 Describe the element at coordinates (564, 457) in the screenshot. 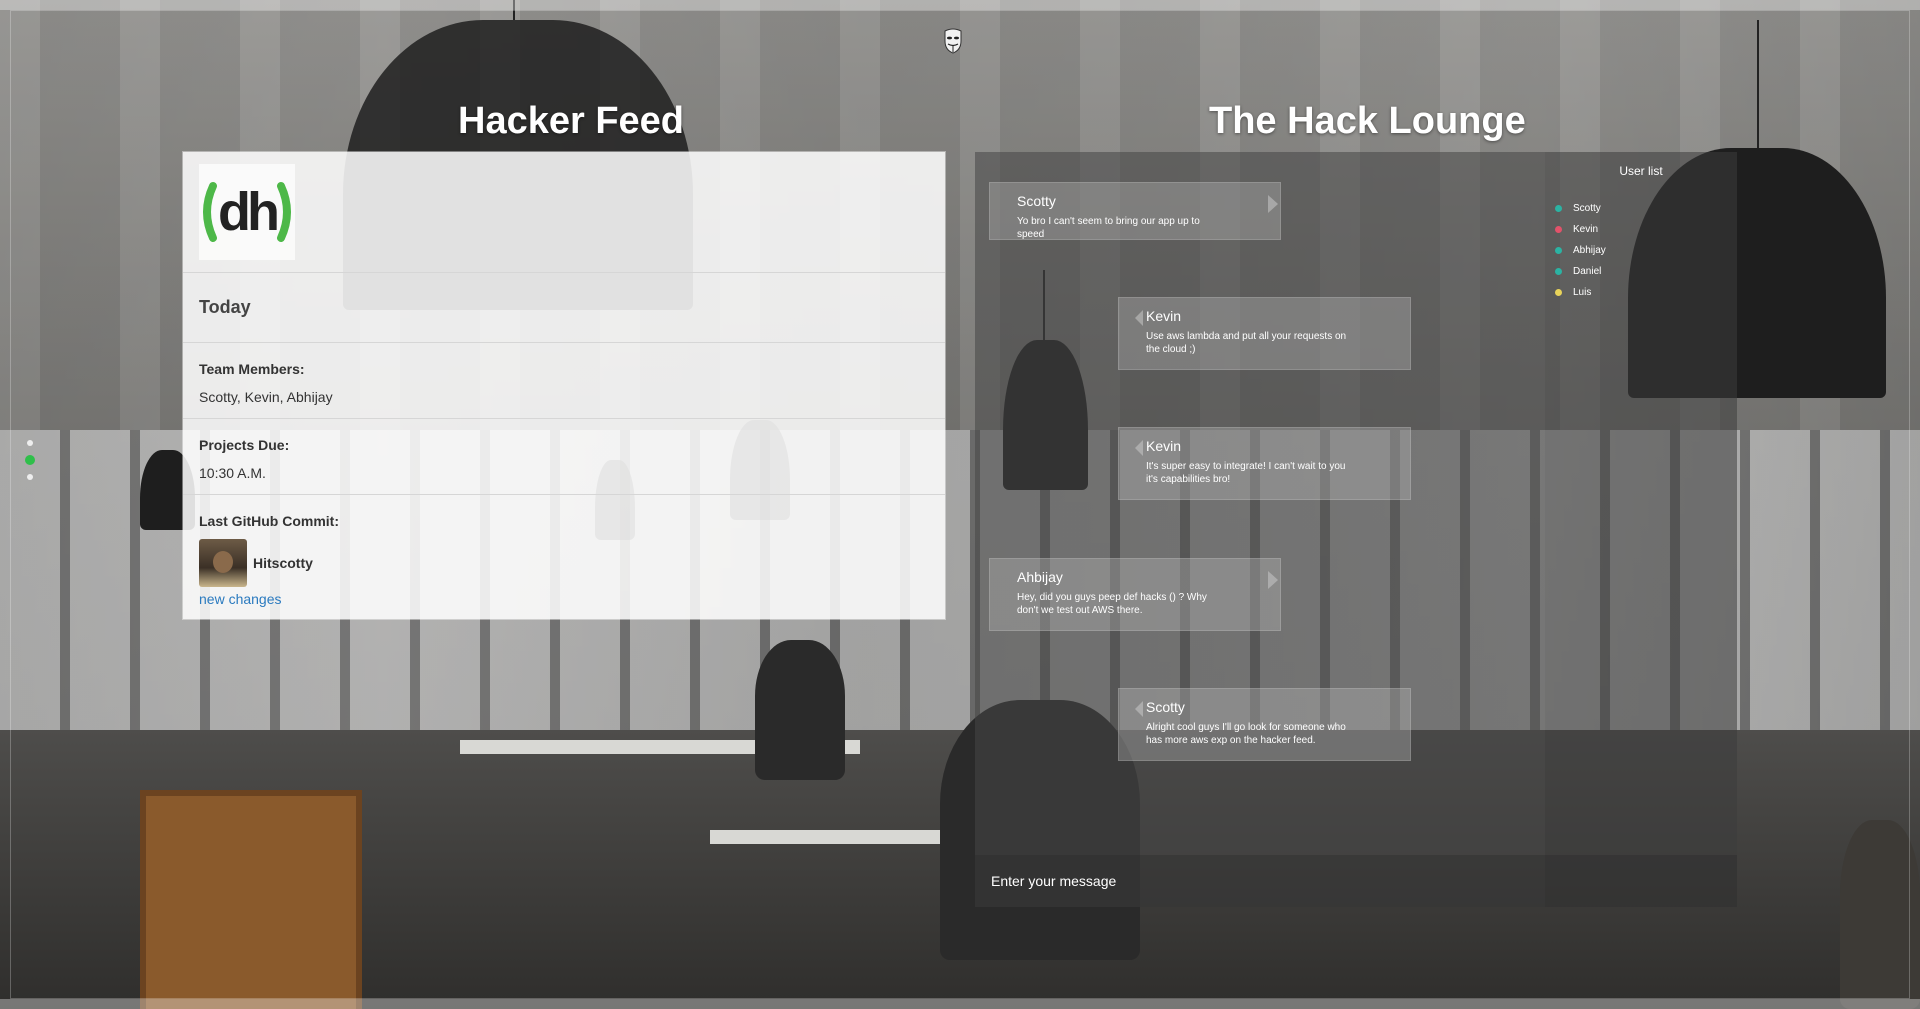

I see `projects-due-row: Projects Due: 10:30 A.M.` at that location.